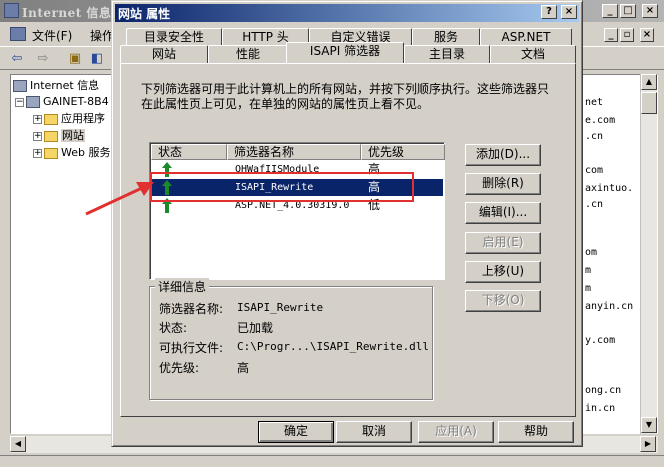 This screenshot has height=467, width=664. I want to click on scroll-up-icon: ▲, so click(649, 82).